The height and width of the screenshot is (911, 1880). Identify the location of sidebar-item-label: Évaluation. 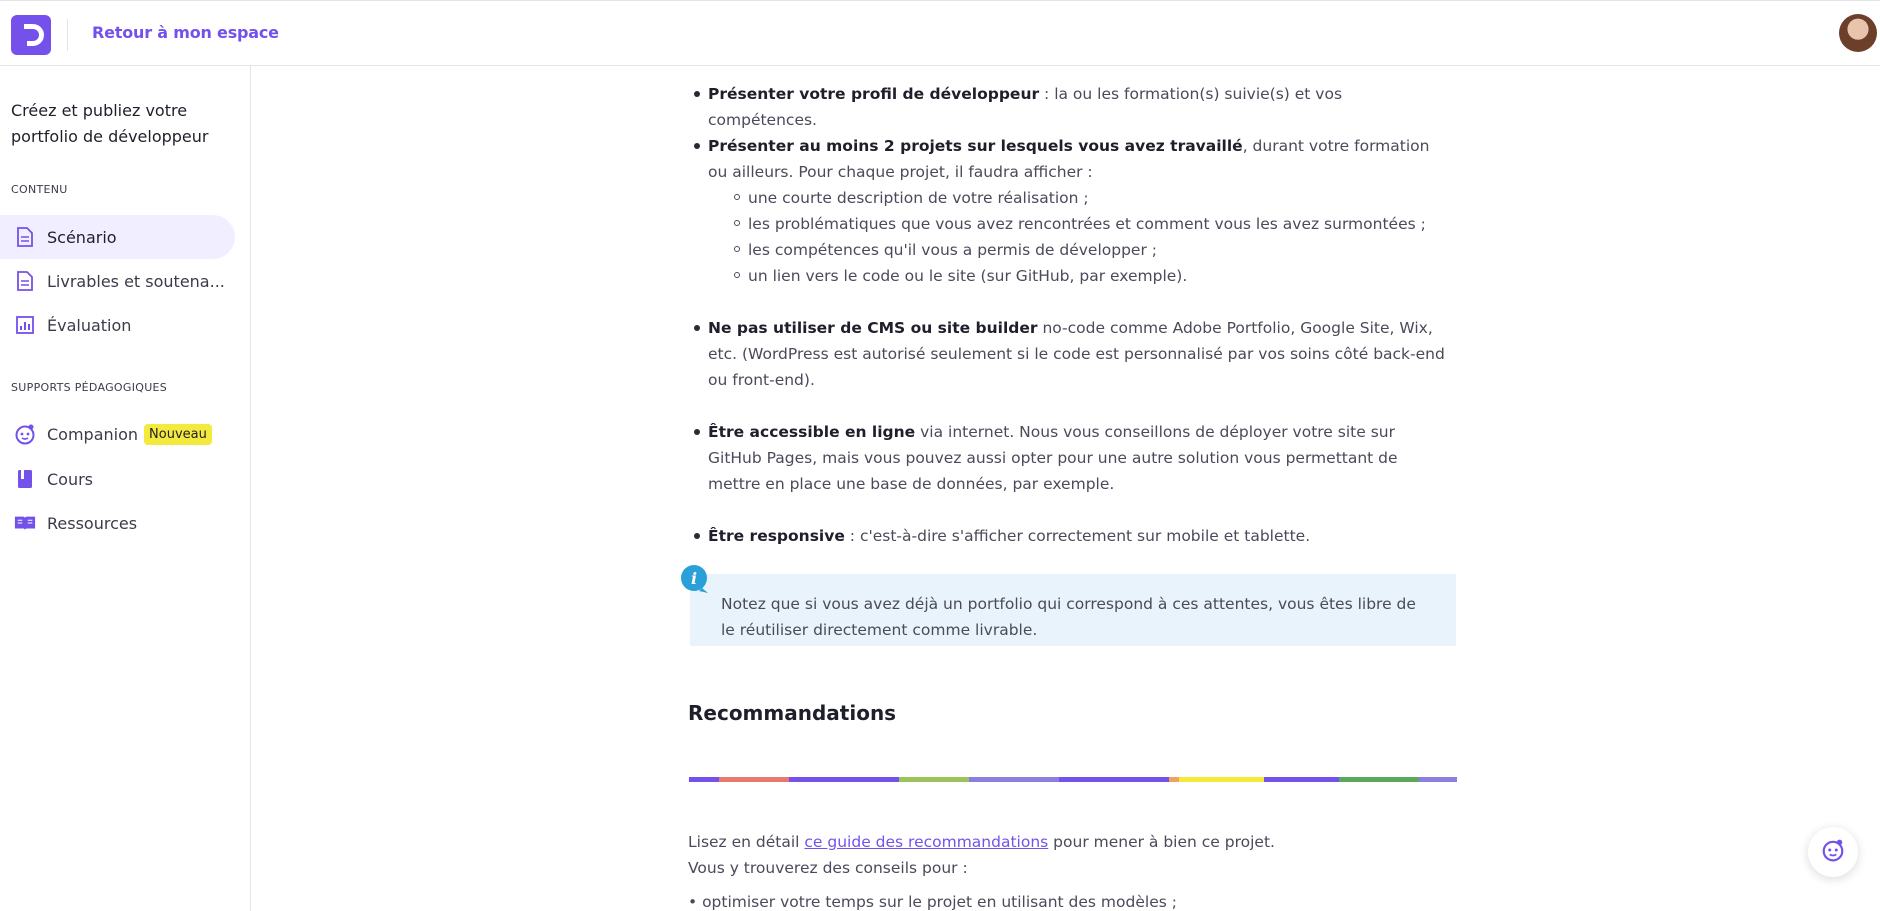
(89, 325).